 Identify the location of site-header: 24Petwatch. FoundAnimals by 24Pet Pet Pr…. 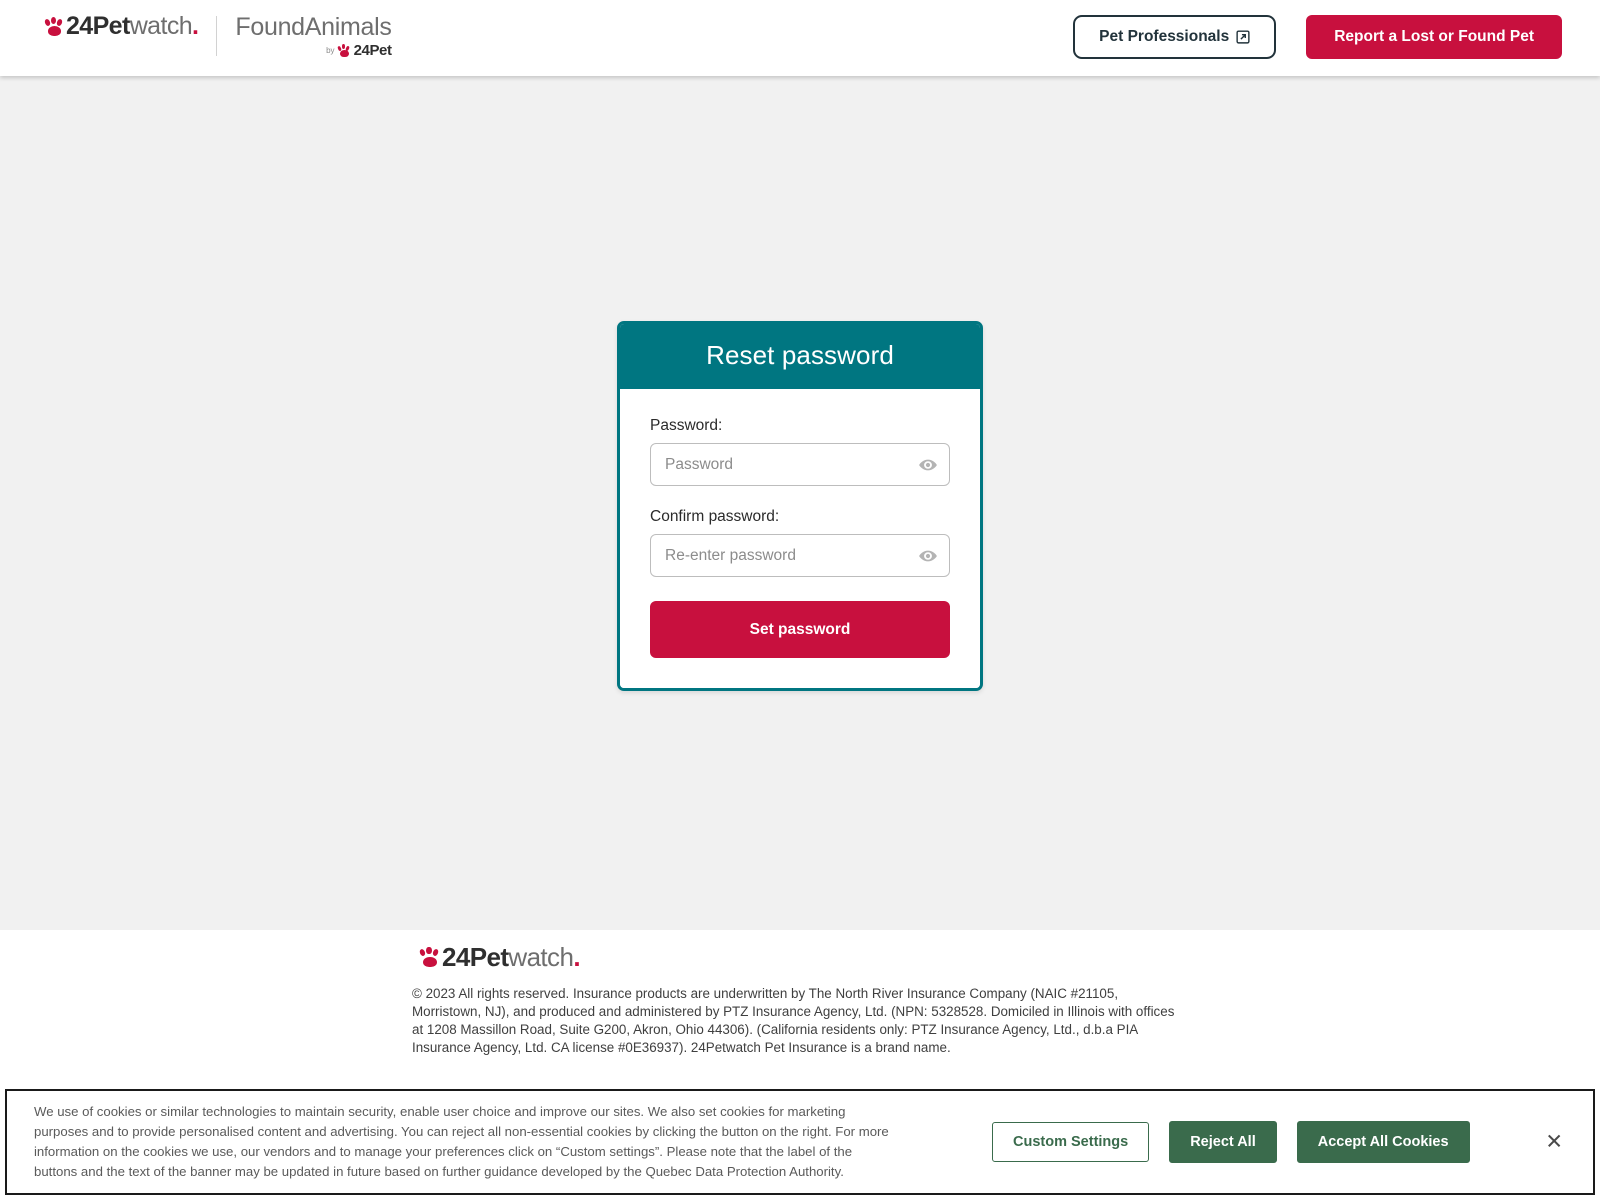
(800, 38).